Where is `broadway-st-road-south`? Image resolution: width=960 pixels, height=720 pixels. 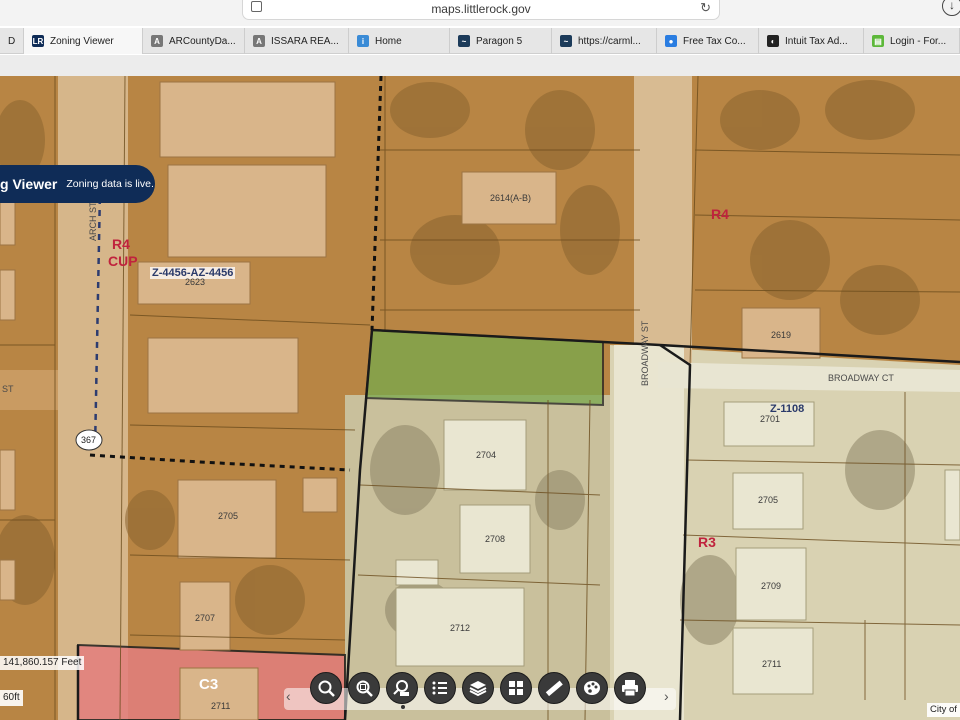 broadway-st-road-south is located at coordinates (649, 532).